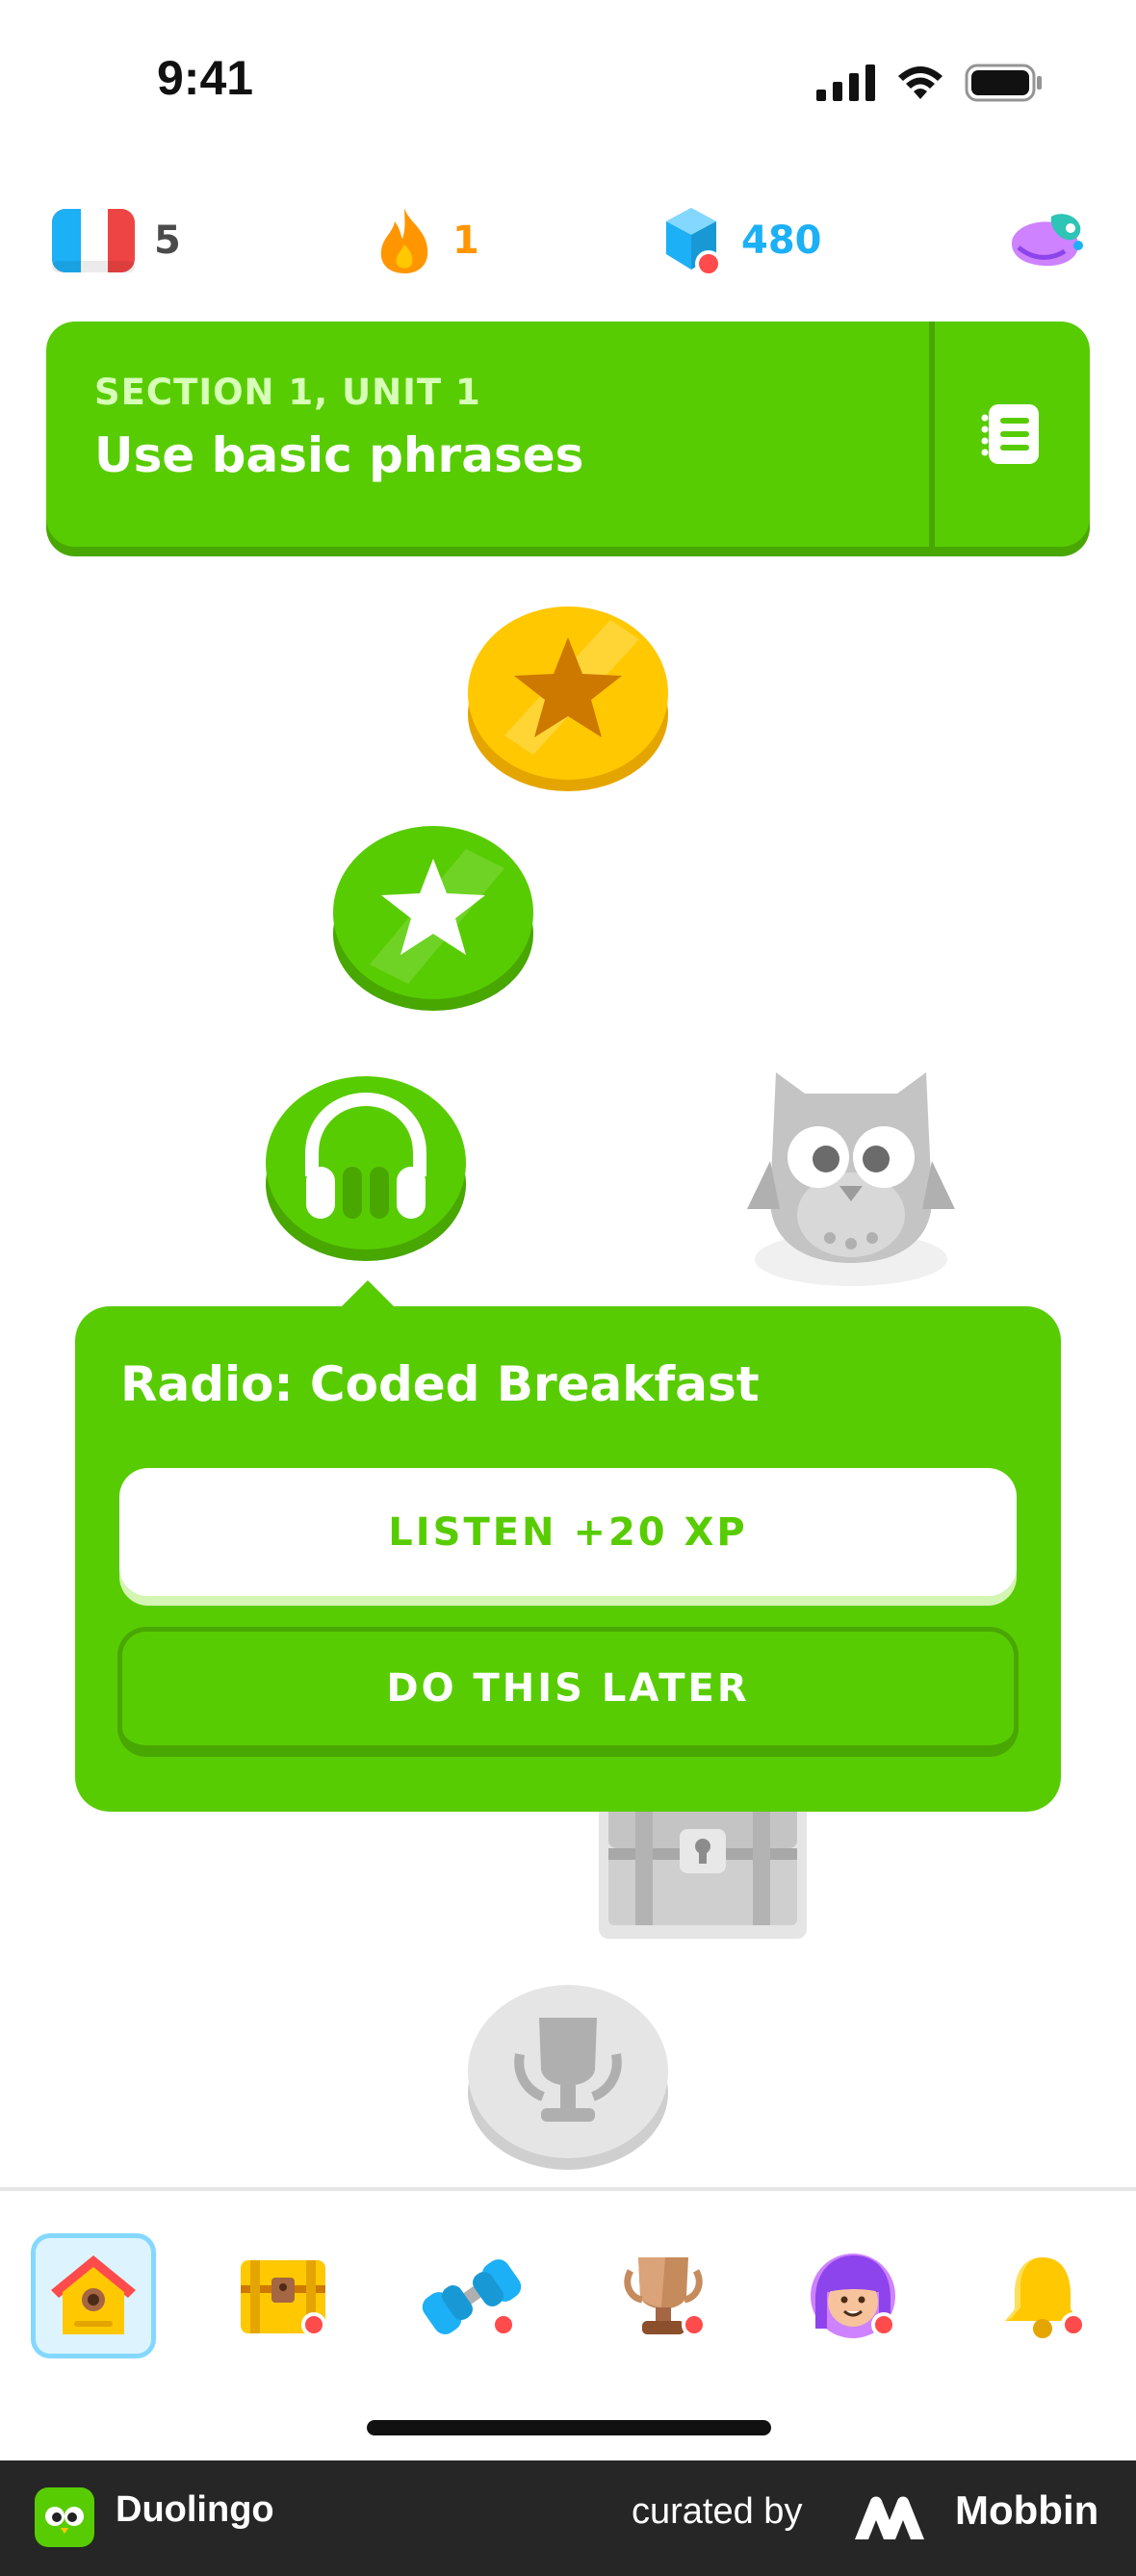  What do you see at coordinates (283, 2296) in the screenshot?
I see `tab-chest` at bounding box center [283, 2296].